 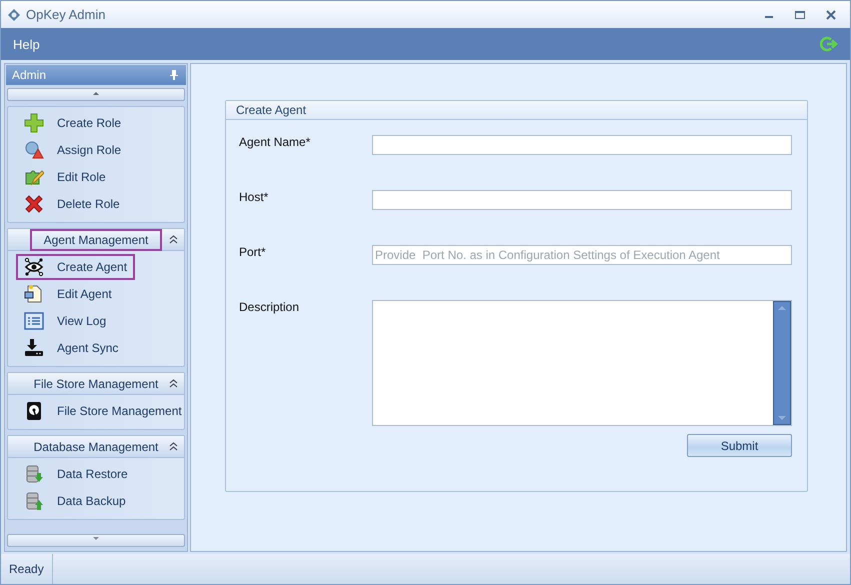 I want to click on maximize-icon, so click(x=800, y=15).